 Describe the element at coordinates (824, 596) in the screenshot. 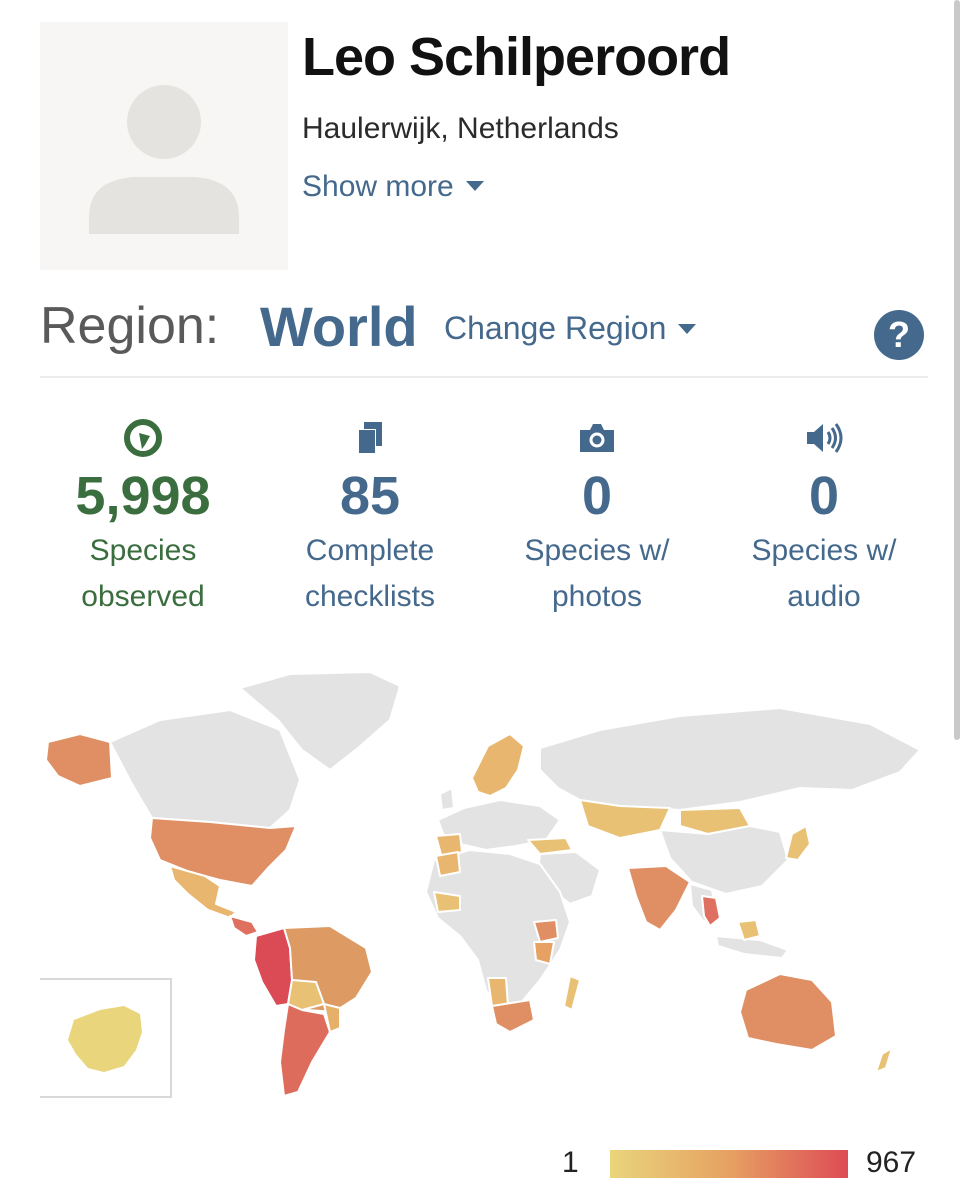

I see `stat-label-line2: audio` at that location.